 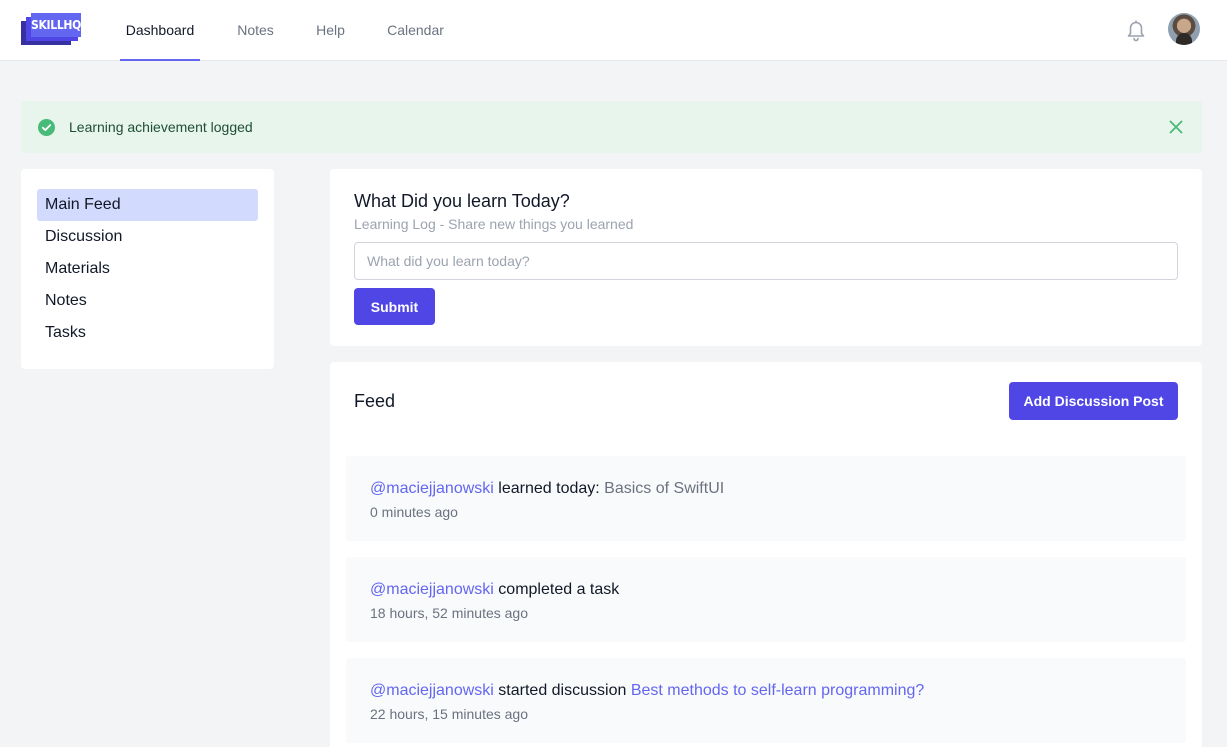 What do you see at coordinates (766, 261) in the screenshot?
I see `learning-log-input` at bounding box center [766, 261].